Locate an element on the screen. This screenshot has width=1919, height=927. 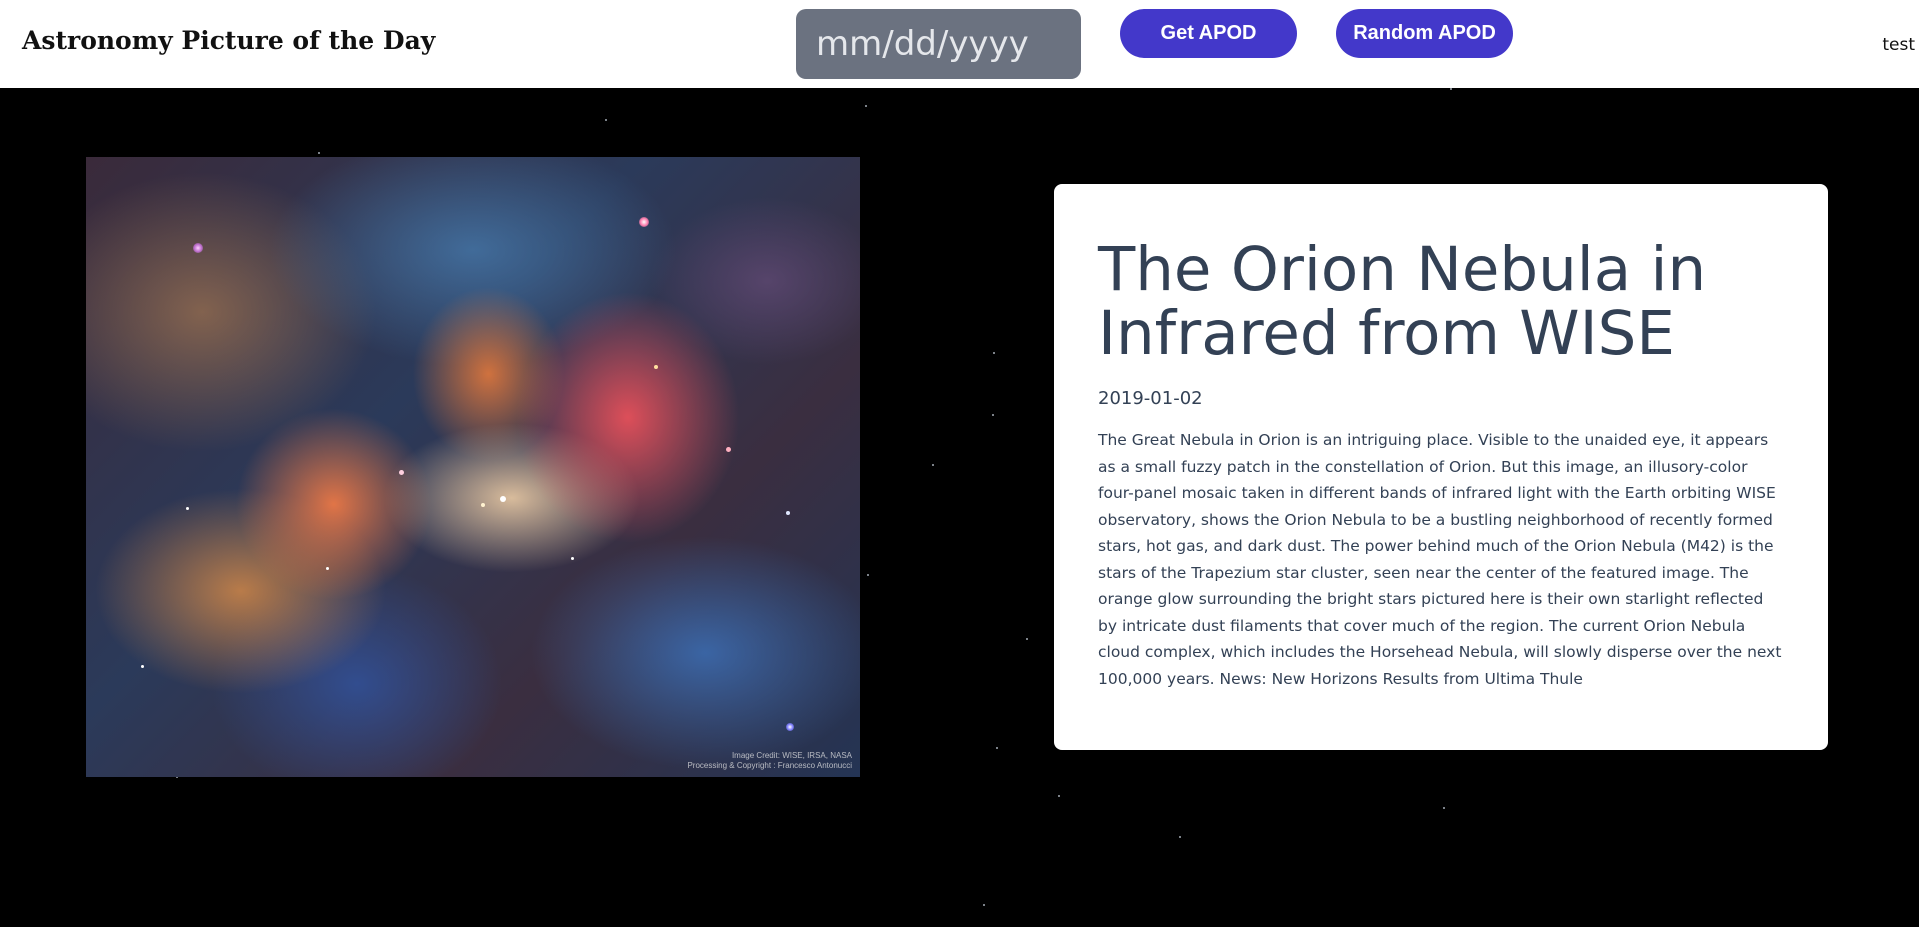
image-credit-line-1: Image Credit: WISE, IRSA, NASA is located at coordinates (791, 755).